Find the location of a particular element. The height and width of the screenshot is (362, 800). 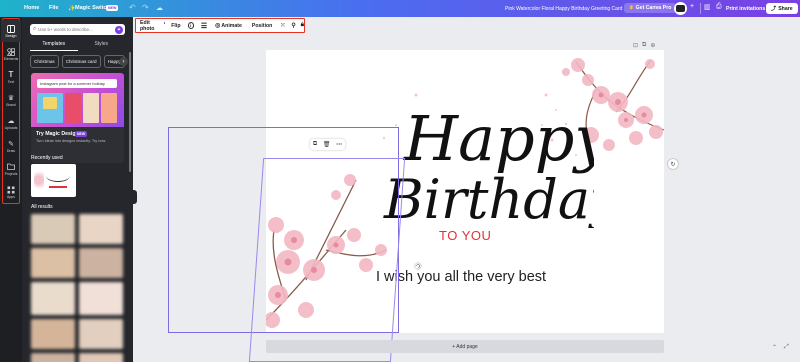

upload-icon: ☁ is located at coordinates (11, 121).